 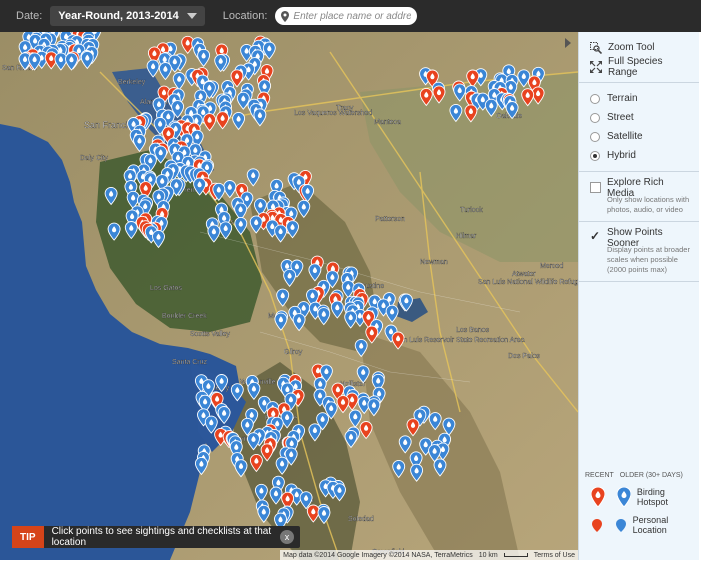 I want to click on points-sooner-checkbox, so click(x=595, y=236).